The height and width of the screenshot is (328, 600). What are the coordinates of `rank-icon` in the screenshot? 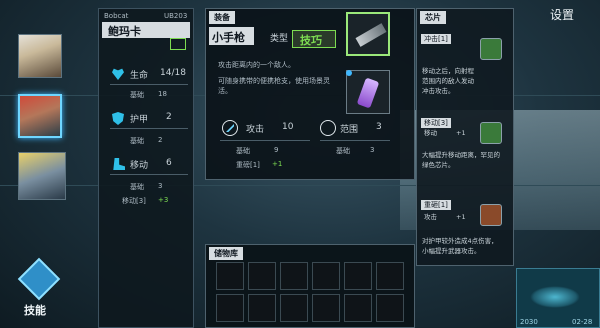 It's located at (178, 44).